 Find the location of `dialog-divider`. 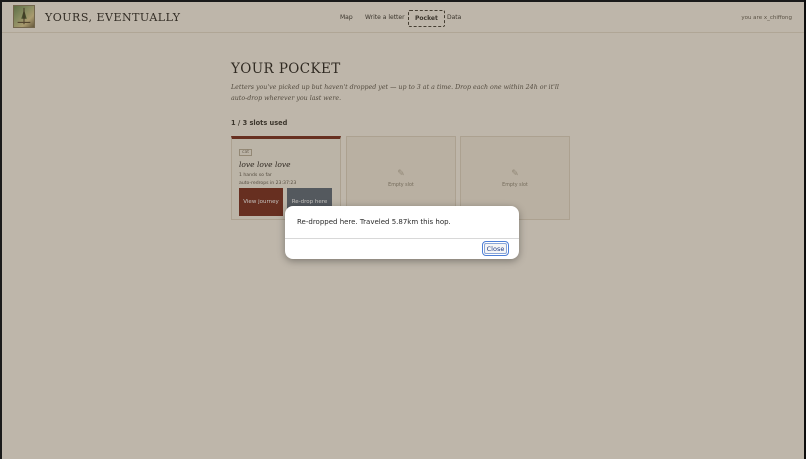

dialog-divider is located at coordinates (402, 238).